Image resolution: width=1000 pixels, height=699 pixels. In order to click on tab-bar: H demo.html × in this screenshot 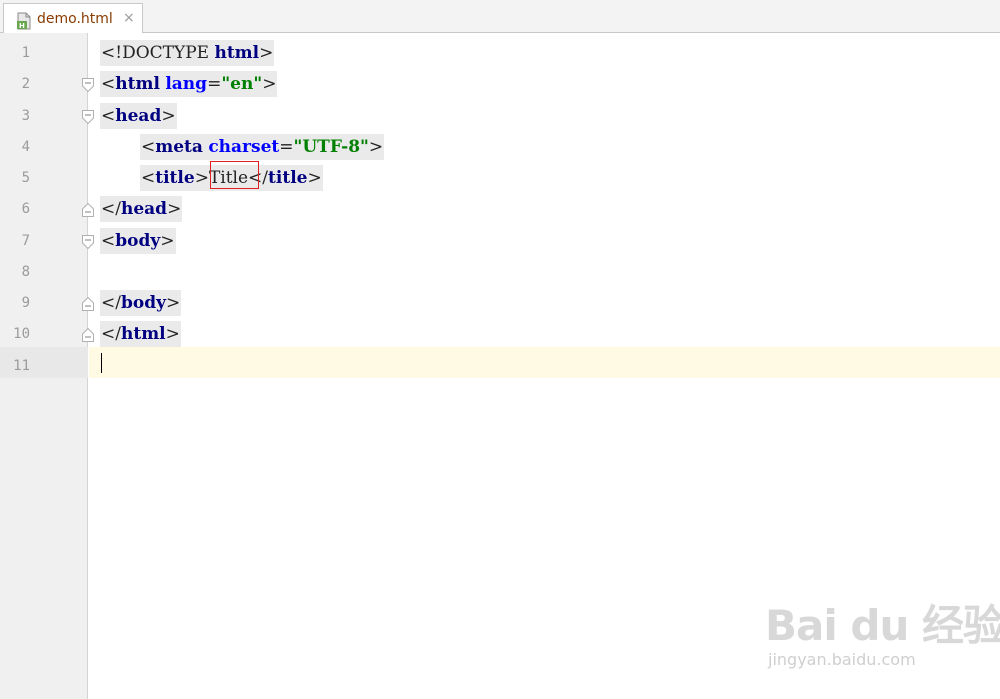, I will do `click(500, 16)`.